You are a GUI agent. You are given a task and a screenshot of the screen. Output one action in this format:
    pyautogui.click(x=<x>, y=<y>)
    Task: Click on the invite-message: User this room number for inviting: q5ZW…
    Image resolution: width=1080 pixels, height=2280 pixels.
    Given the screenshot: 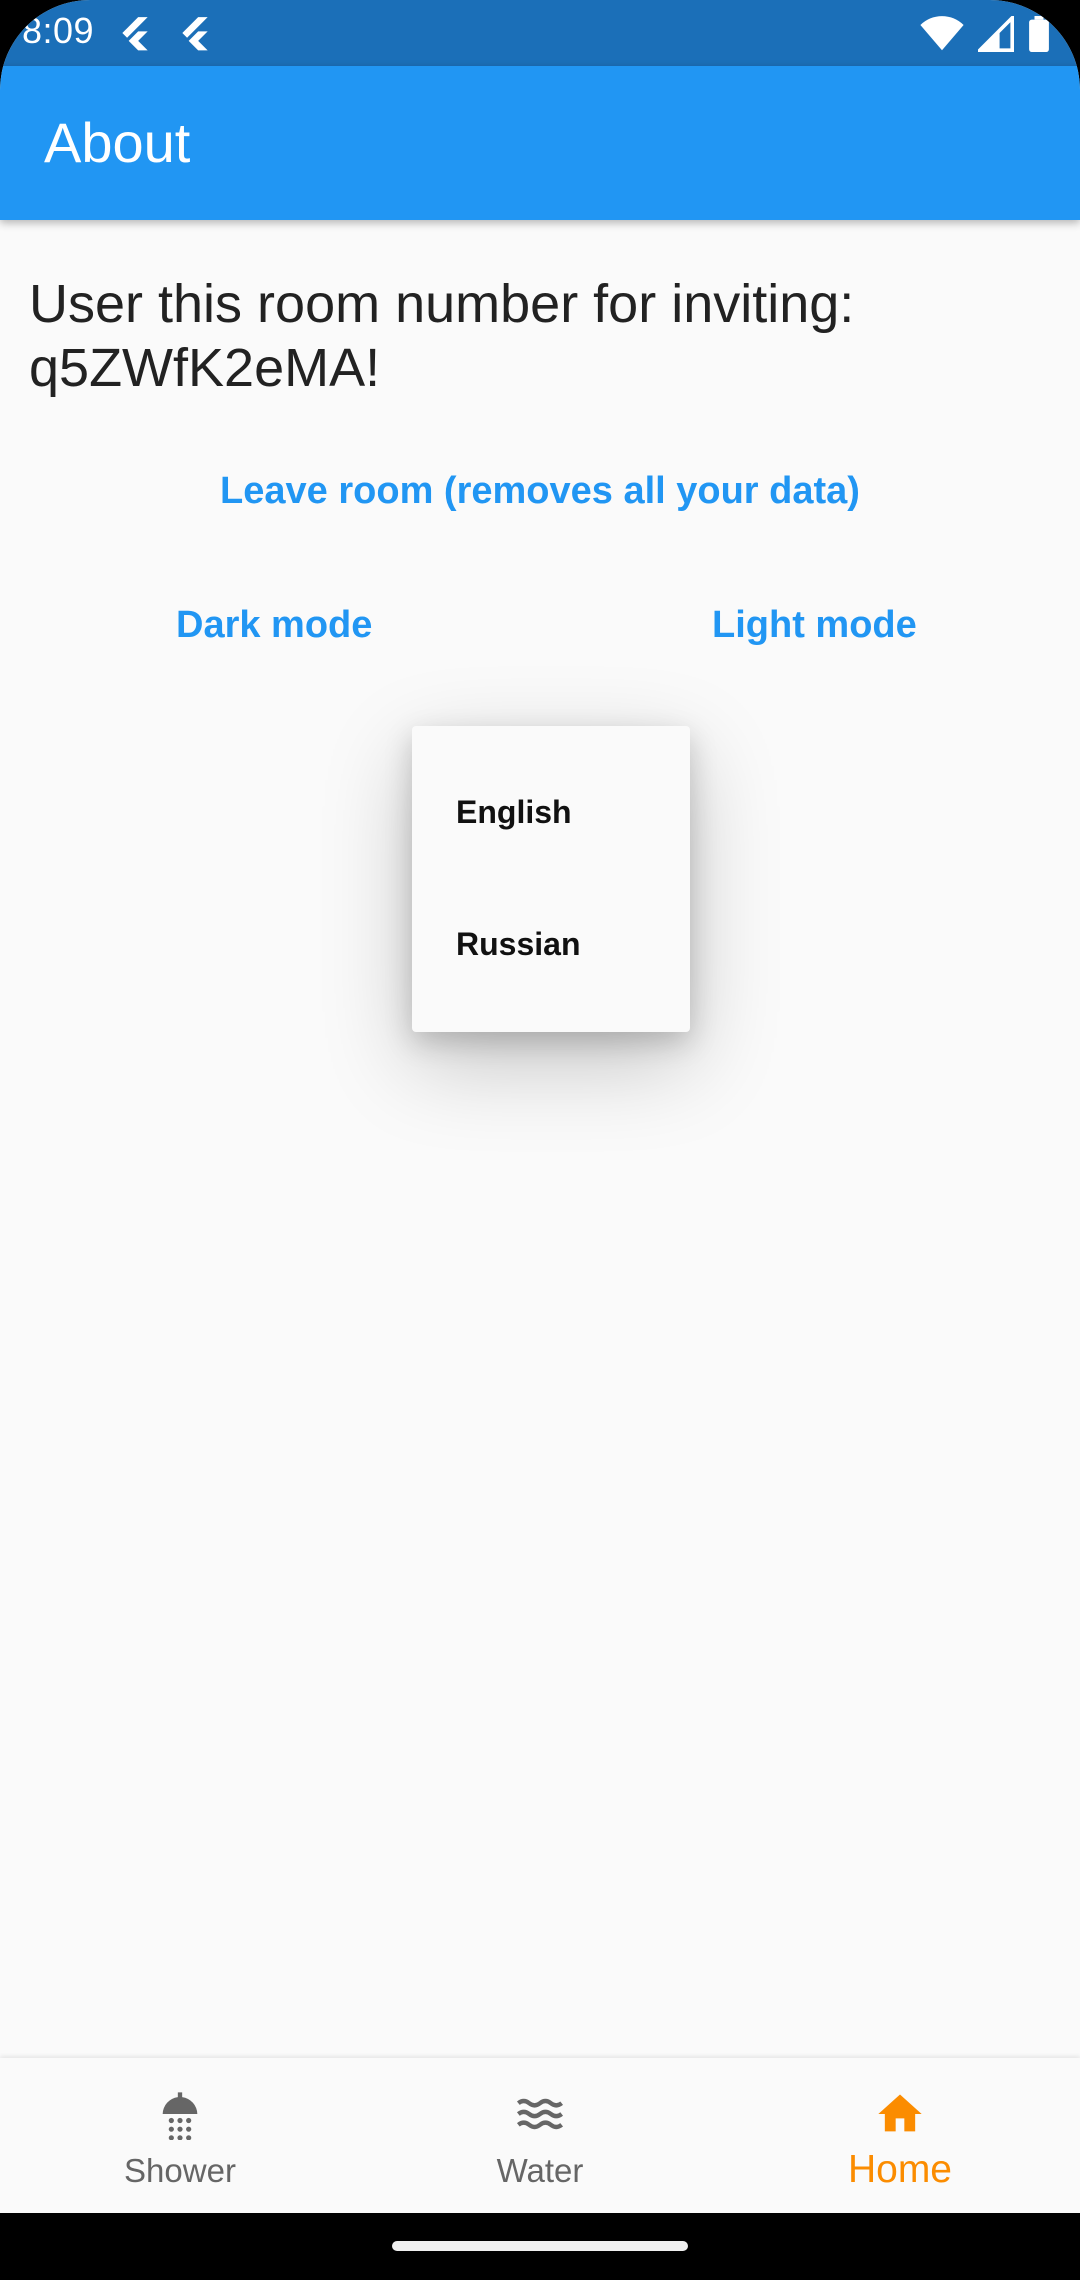 What is the action you would take?
    pyautogui.click(x=539, y=336)
    